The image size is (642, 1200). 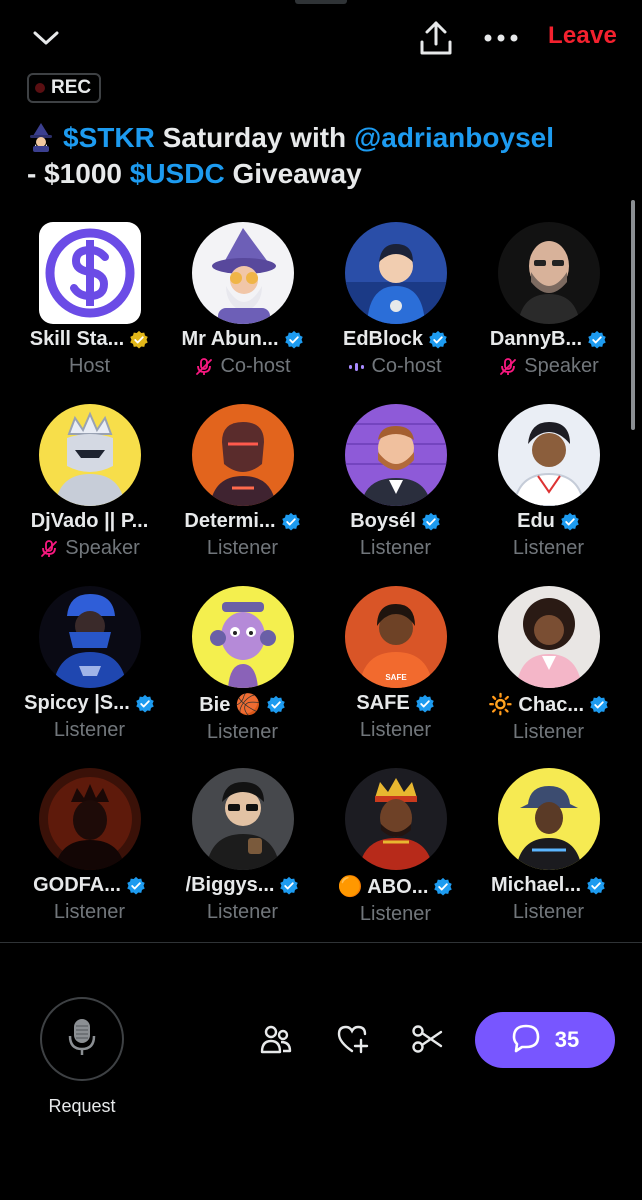 I want to click on heart-plus-icon, so click(x=352, y=1039).